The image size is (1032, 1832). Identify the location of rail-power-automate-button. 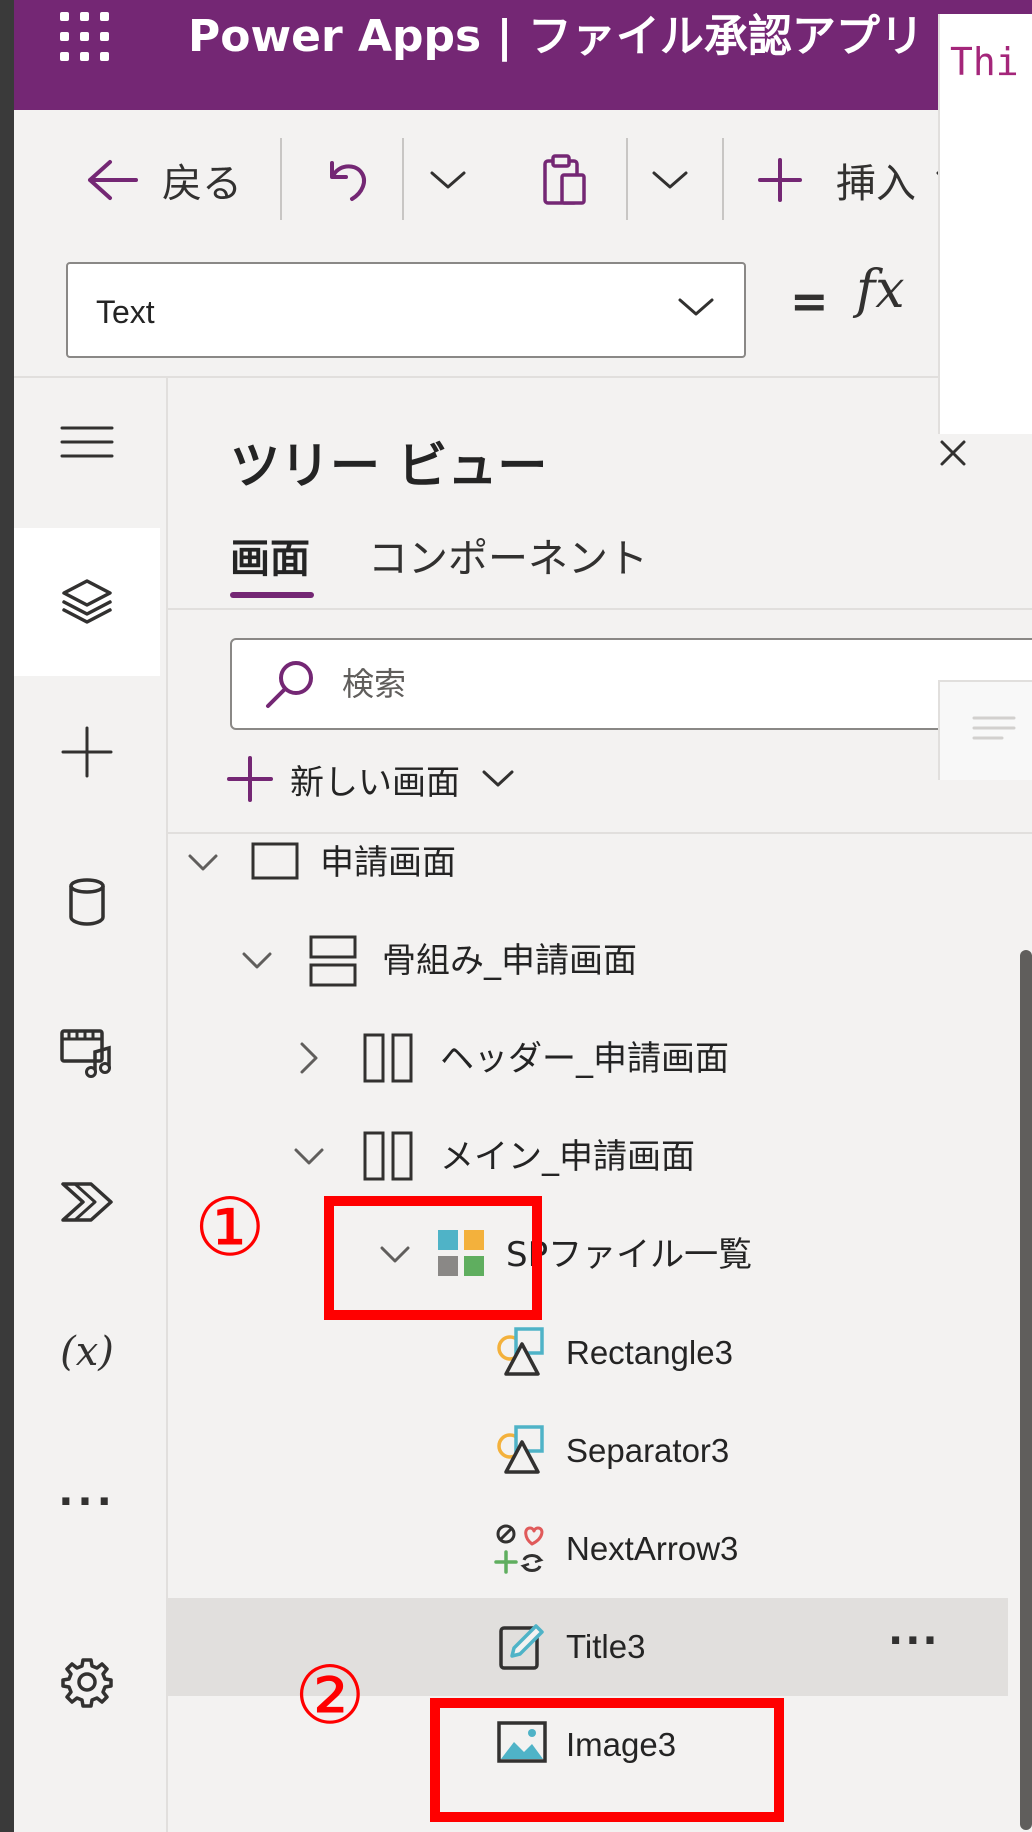
(87, 1202).